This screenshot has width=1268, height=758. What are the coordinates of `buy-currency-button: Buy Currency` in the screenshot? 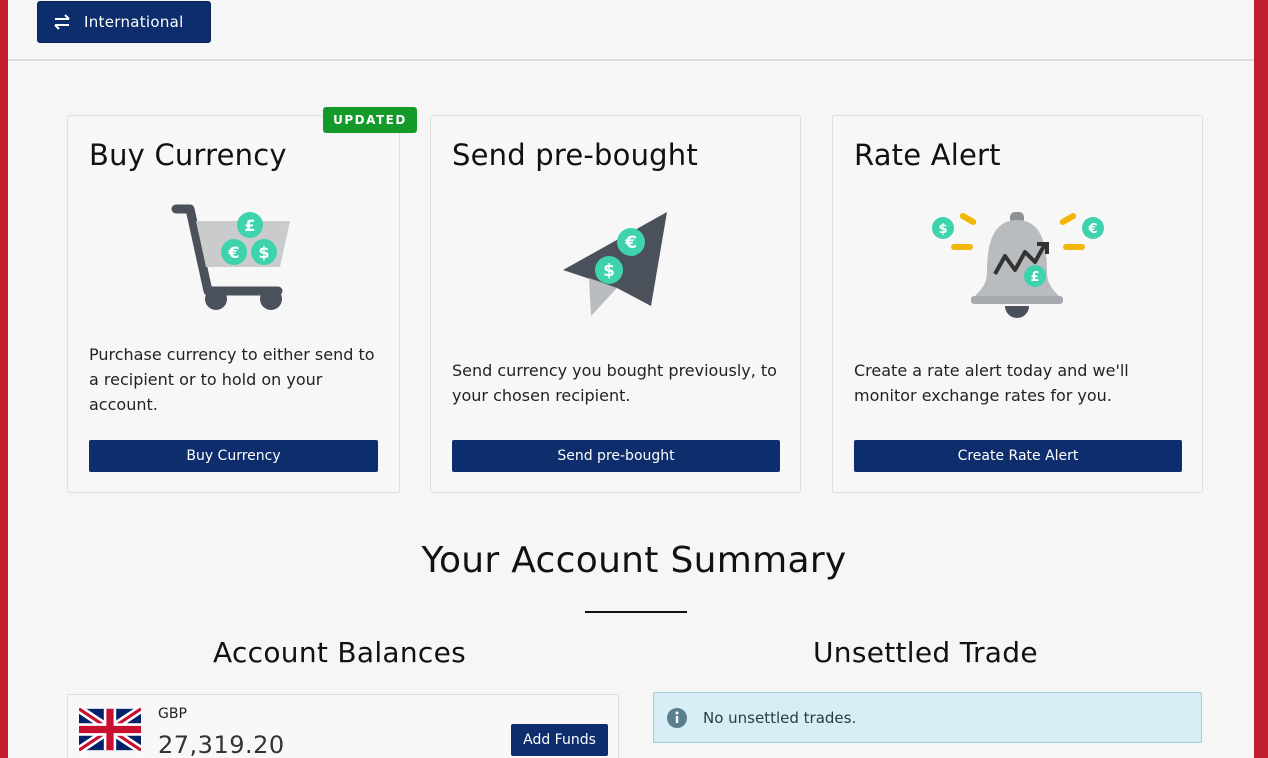 It's located at (233, 456).